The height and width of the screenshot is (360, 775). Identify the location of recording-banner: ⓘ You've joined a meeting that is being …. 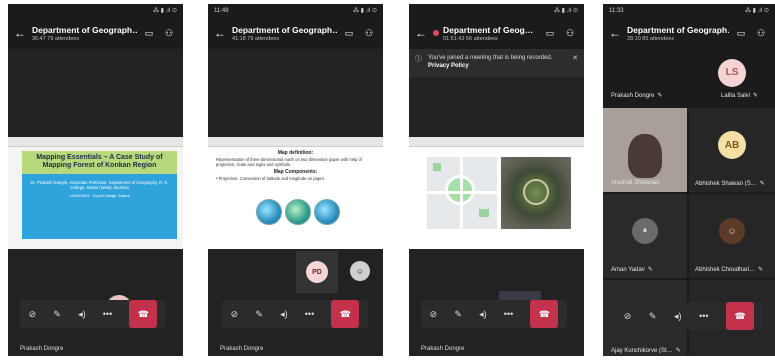
(496, 63).